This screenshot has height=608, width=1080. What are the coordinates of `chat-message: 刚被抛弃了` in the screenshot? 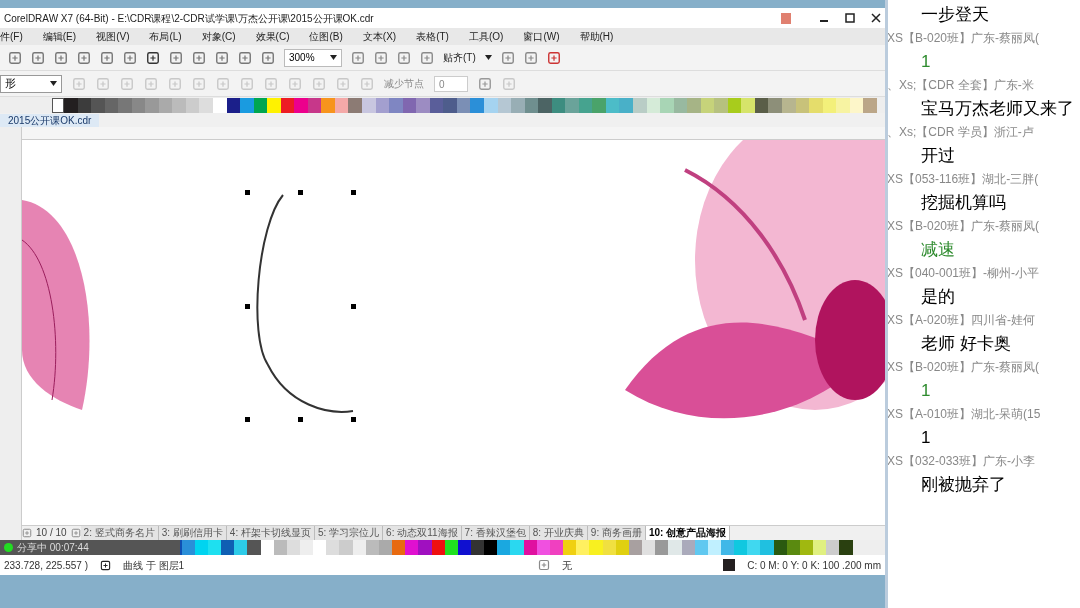 It's located at (963, 485).